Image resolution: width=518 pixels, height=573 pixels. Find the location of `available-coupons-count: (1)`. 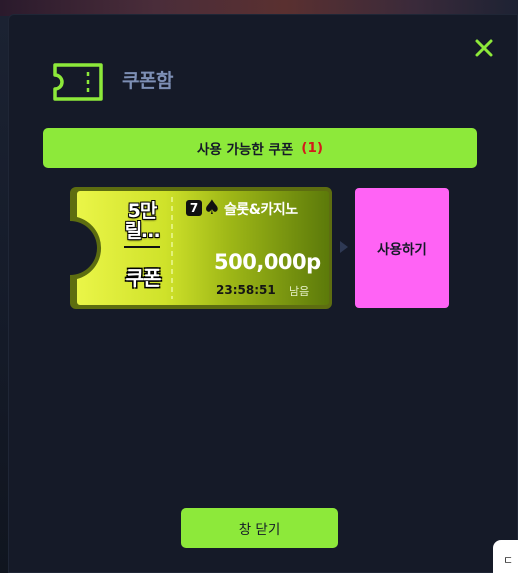

available-coupons-count: (1) is located at coordinates (312, 148).